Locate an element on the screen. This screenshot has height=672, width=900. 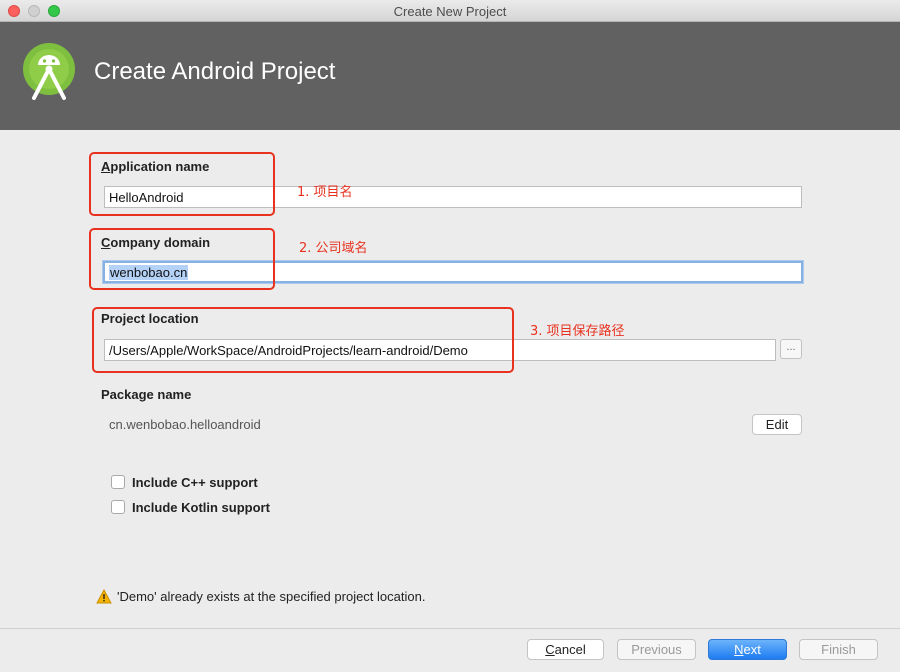
window-title: Create New Project is located at coordinates (450, 11).